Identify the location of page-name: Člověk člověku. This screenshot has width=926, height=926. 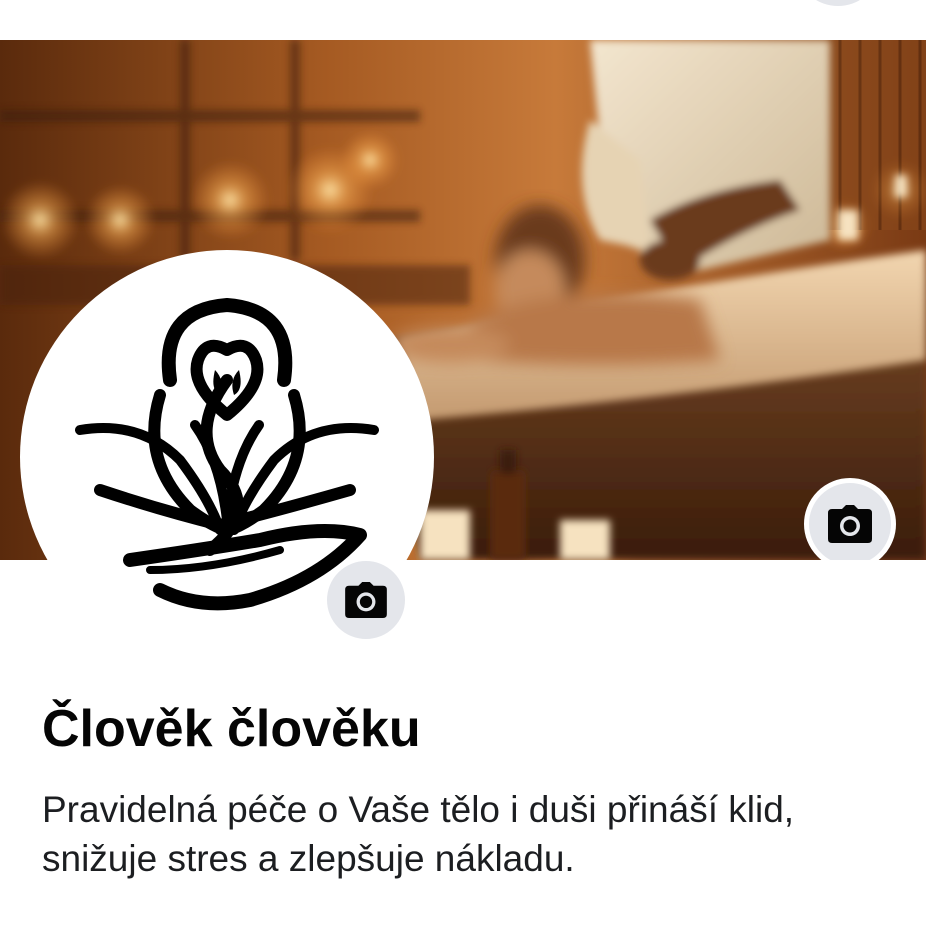
(231, 729).